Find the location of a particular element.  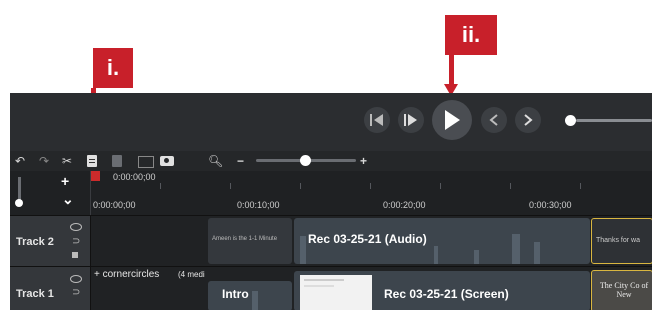

clip-title: Thanks for wa is located at coordinates (618, 240).